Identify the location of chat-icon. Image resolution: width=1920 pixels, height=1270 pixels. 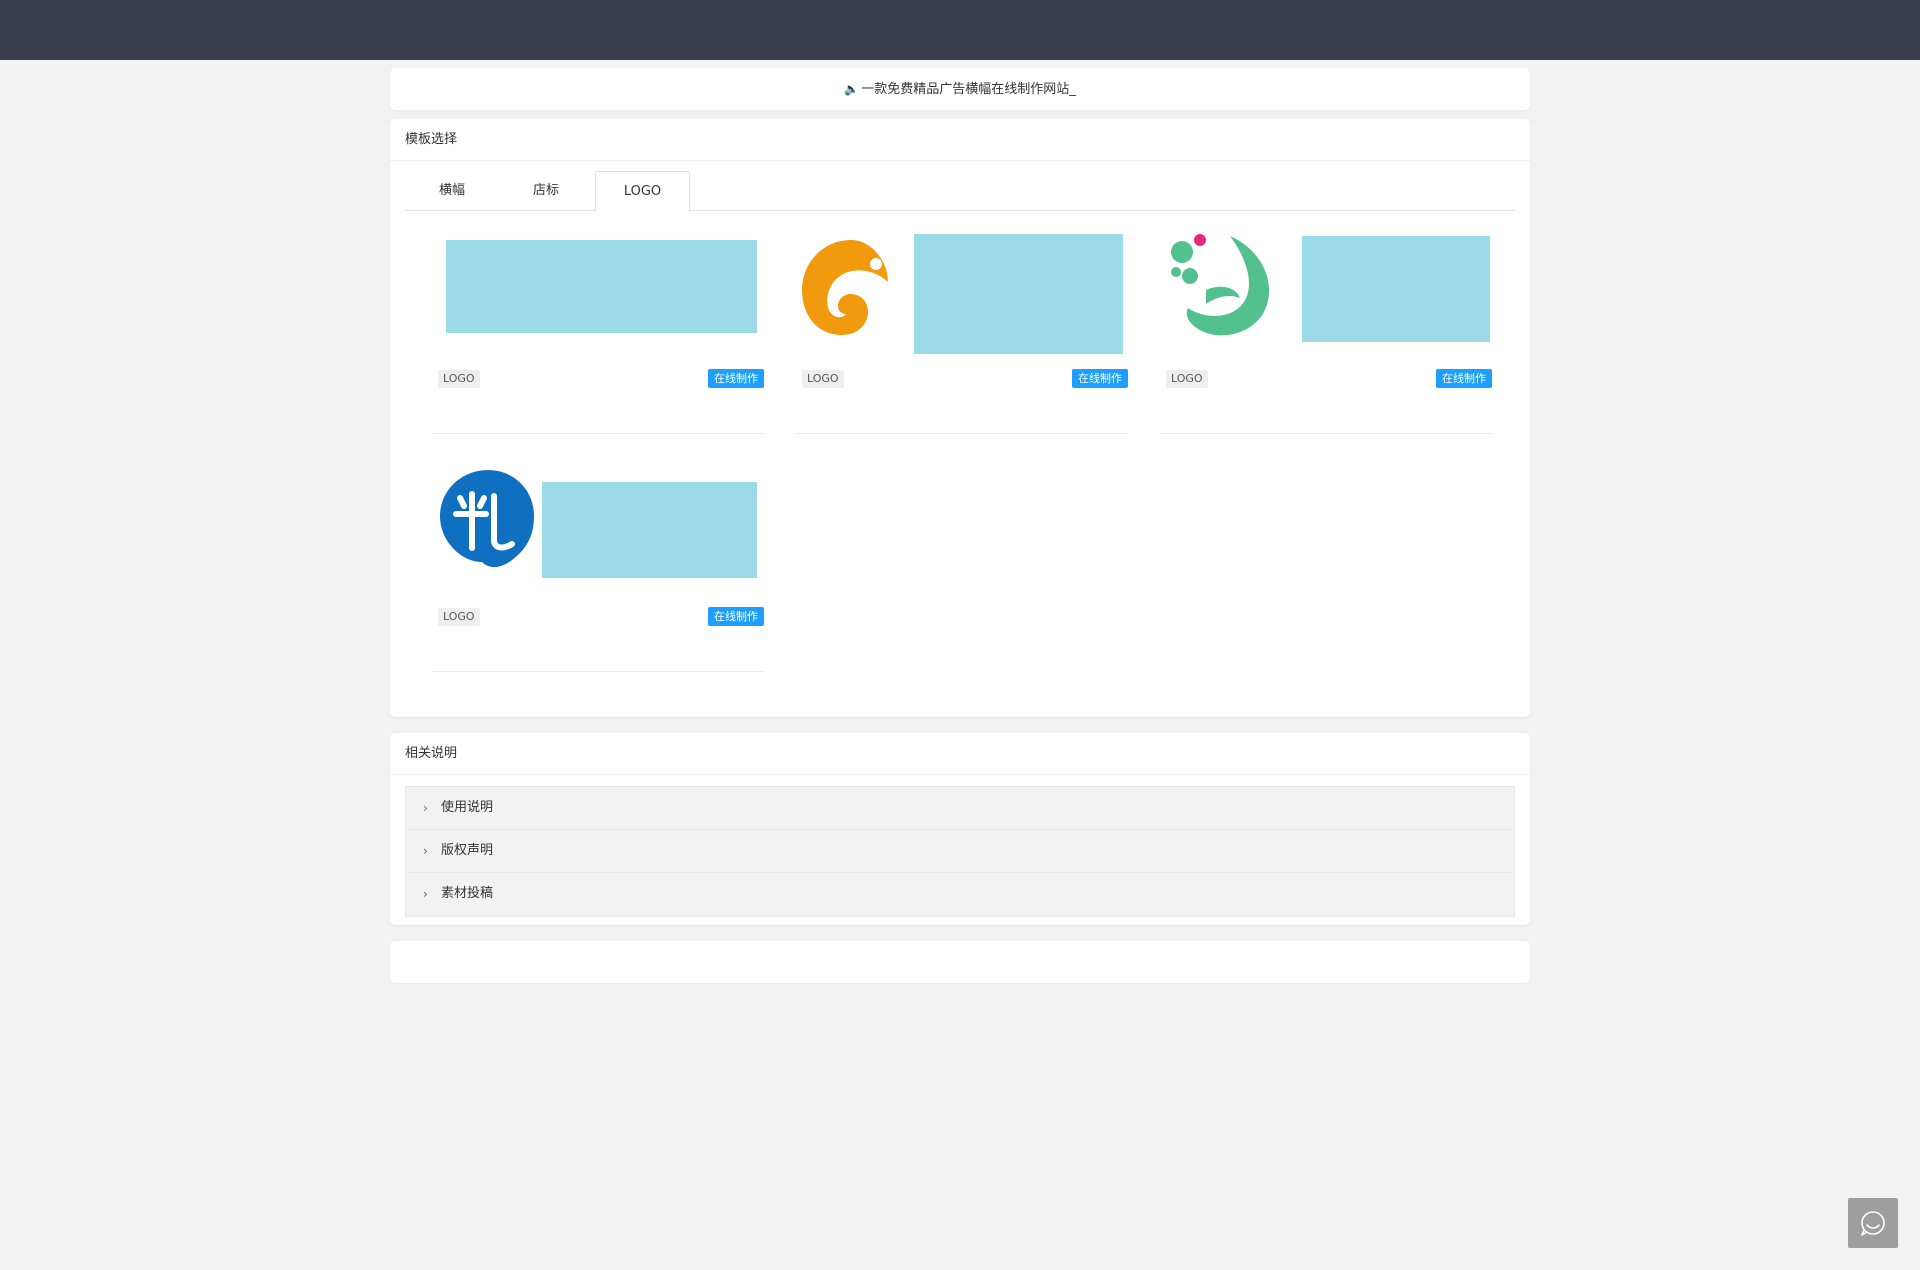
(1873, 1223).